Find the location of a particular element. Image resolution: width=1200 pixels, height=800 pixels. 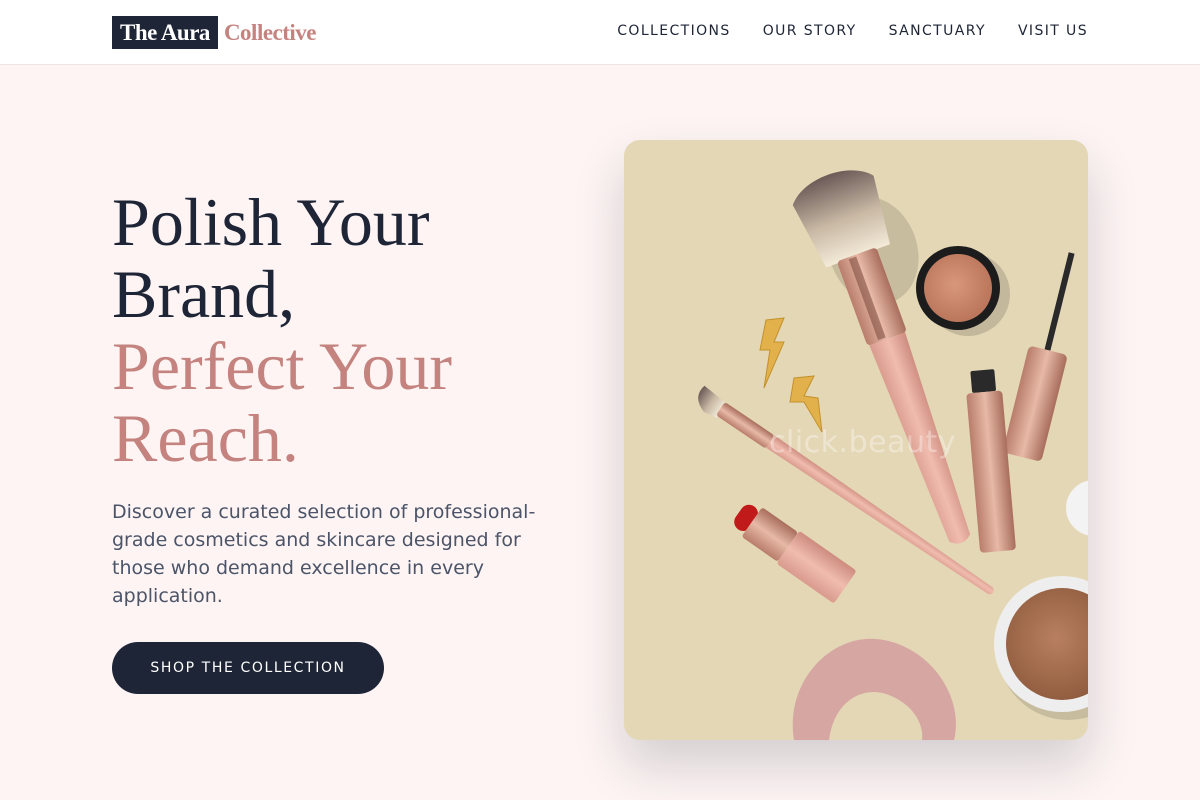

hero-title-line-3: Perfect Your is located at coordinates (282, 366).